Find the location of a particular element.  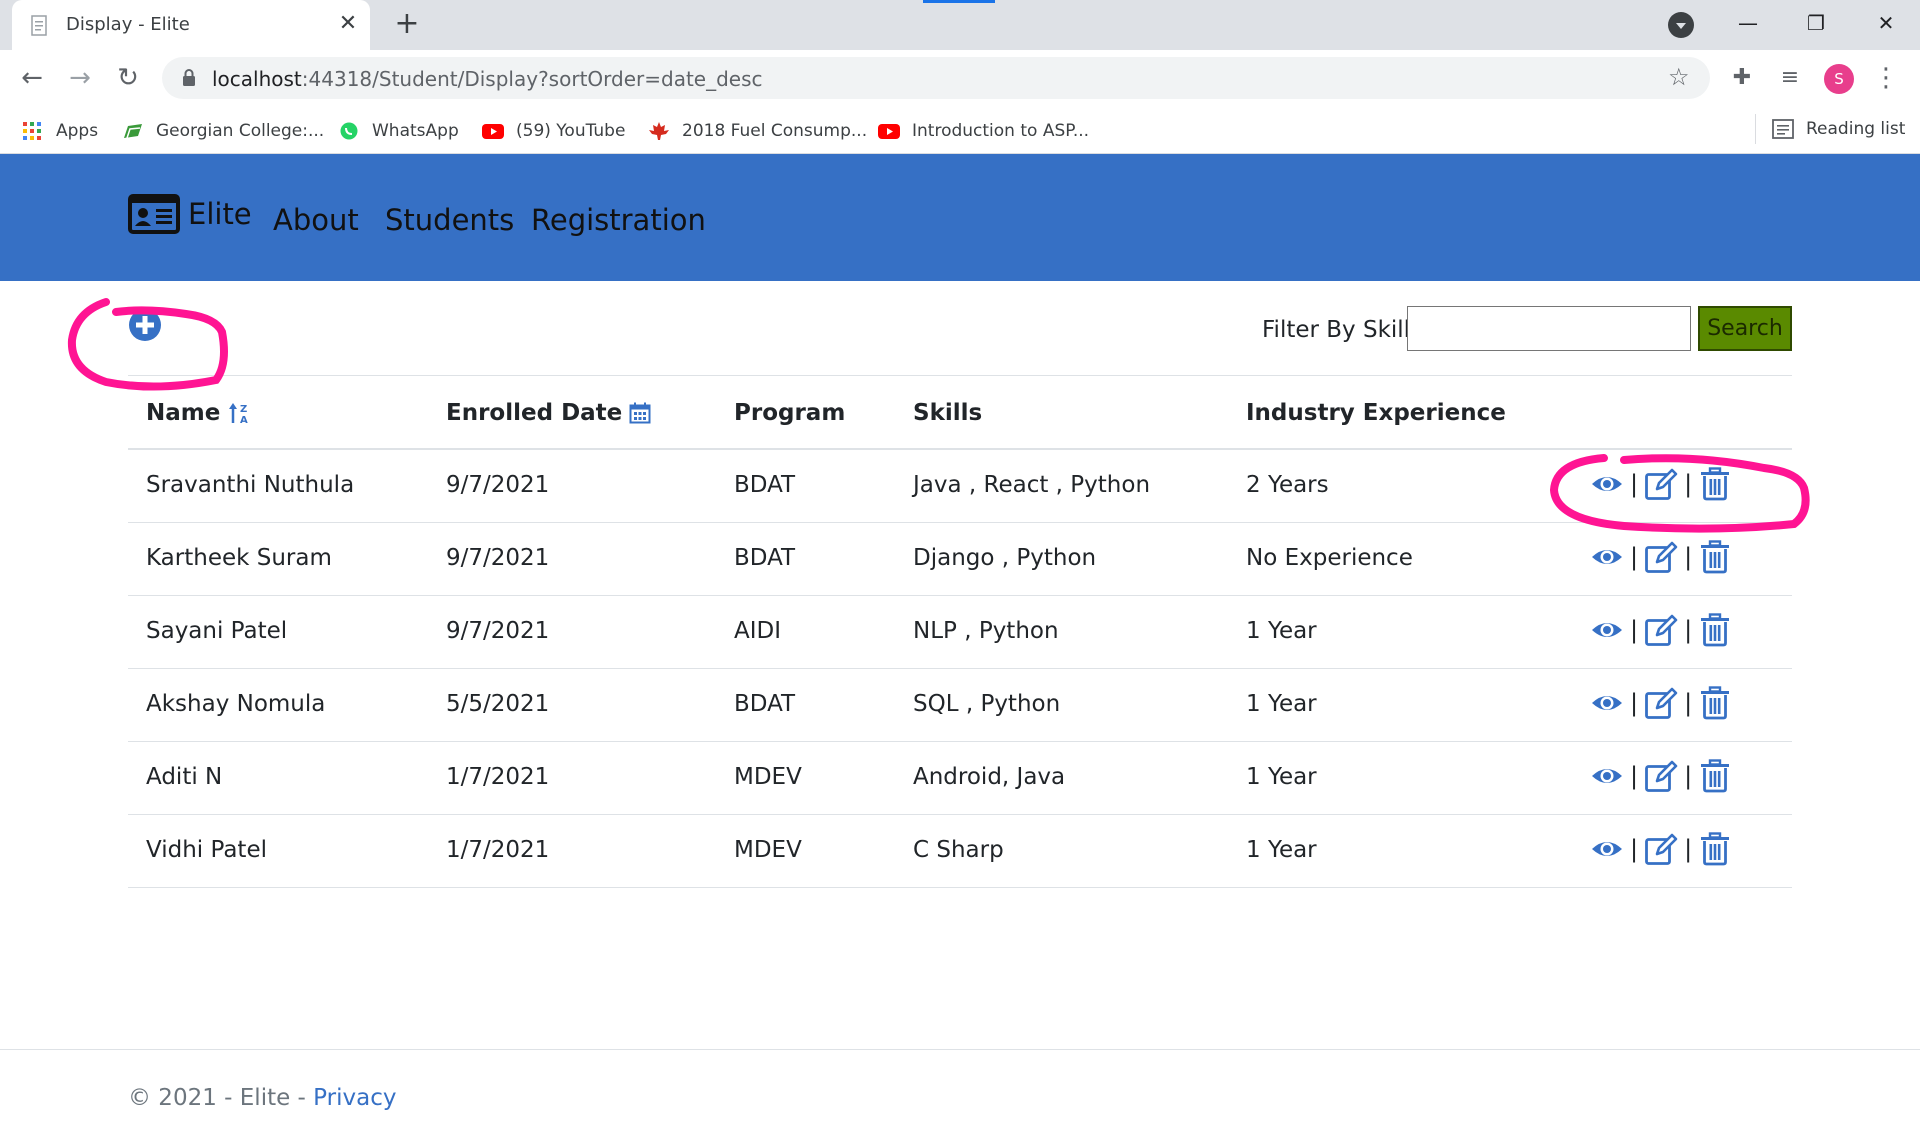

browser-tab: Display - Elite ✕ is located at coordinates (191, 25).